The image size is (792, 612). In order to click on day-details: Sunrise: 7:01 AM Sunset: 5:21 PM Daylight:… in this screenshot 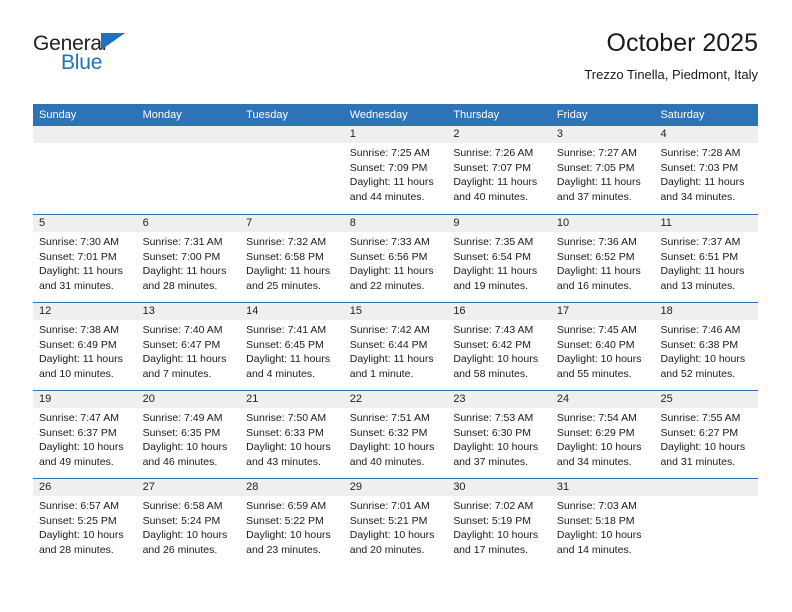, I will do `click(396, 526)`.